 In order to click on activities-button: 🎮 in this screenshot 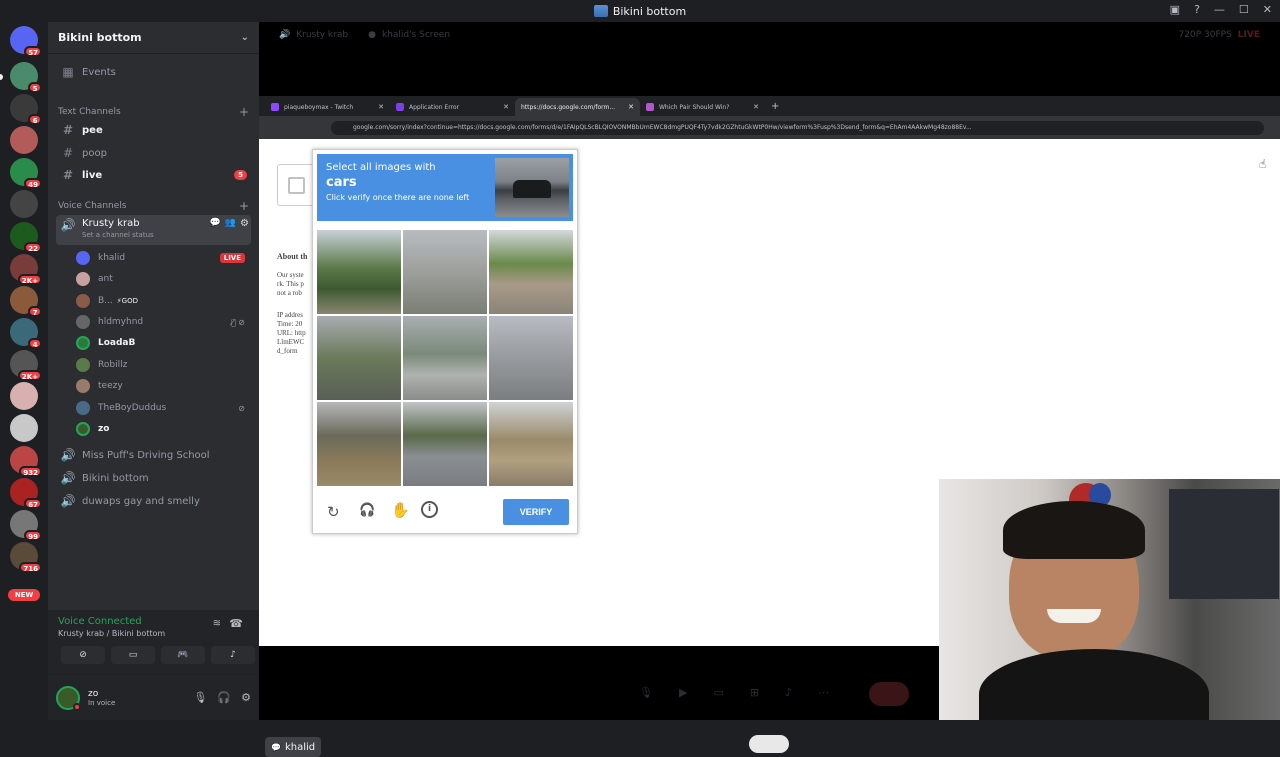, I will do `click(183, 655)`.